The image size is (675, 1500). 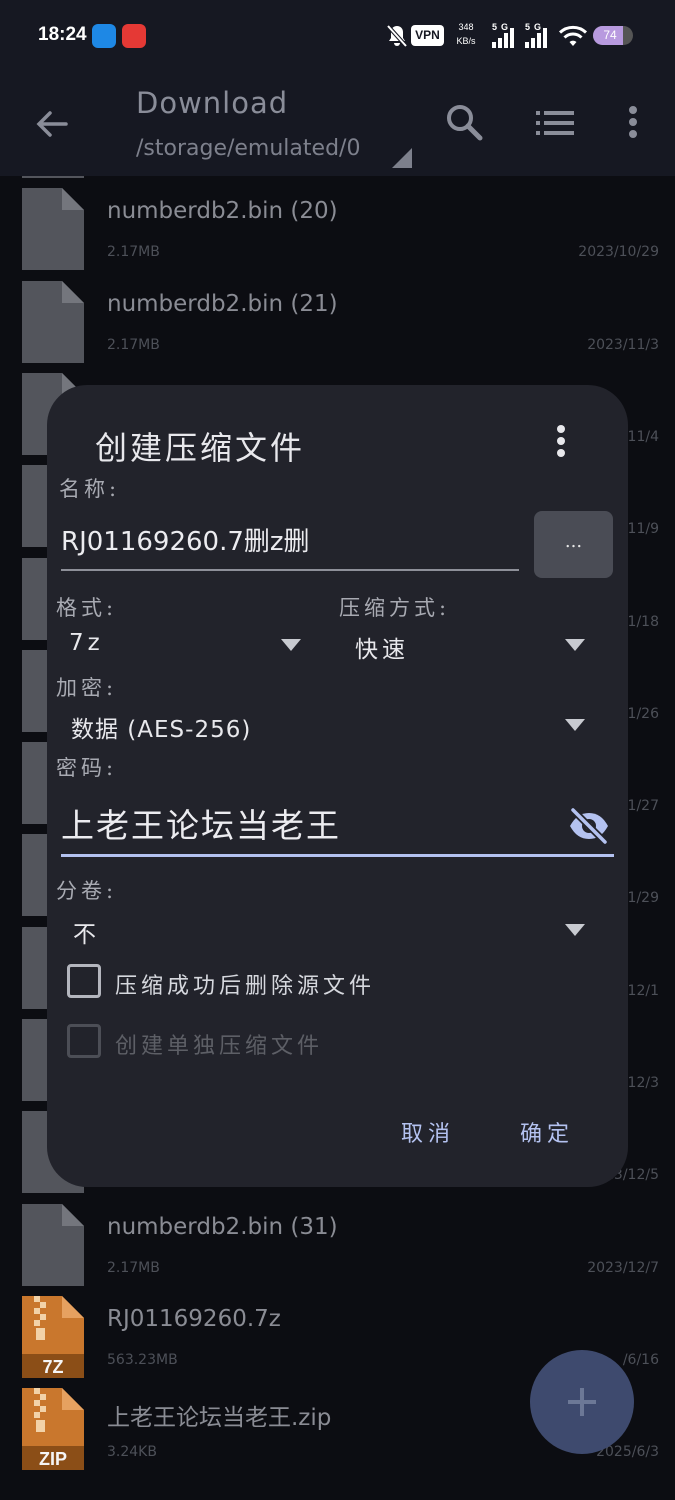 I want to click on battery-icon: 74, so click(x=613, y=35).